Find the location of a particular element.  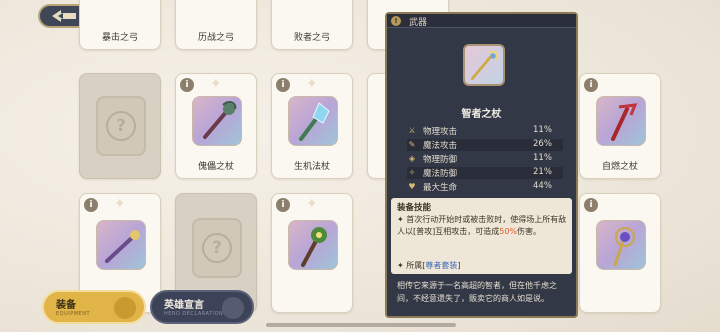

set-info: ✦ 所属[尊者套装] is located at coordinates (429, 265).